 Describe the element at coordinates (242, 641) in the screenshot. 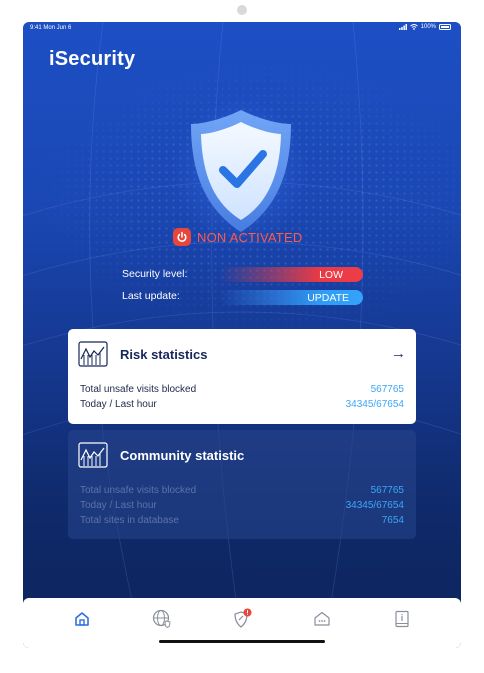

I see `home-indicator` at that location.